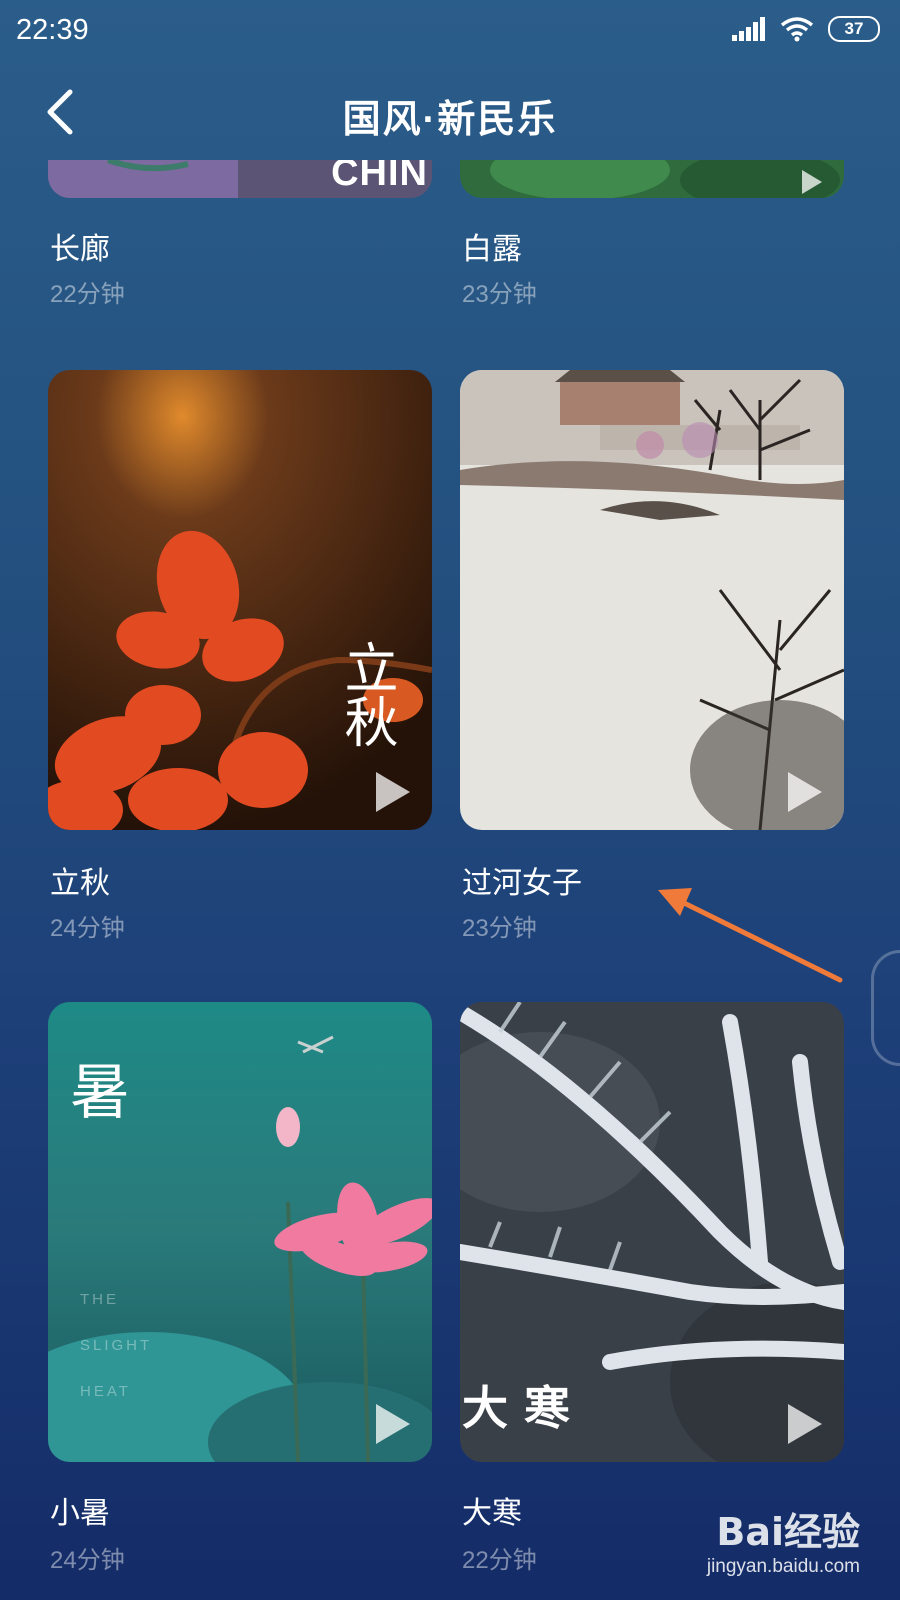 Image resolution: width=900 pixels, height=1600 pixels. I want to click on album-title: 过河女子, so click(522, 883).